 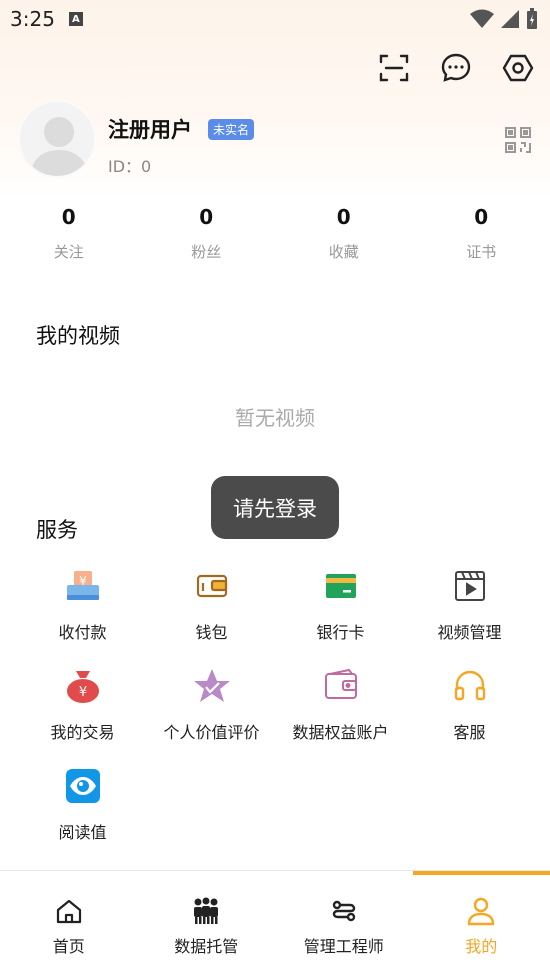 What do you see at coordinates (344, 233) in the screenshot?
I see `stat-favorites: 0 收藏` at bounding box center [344, 233].